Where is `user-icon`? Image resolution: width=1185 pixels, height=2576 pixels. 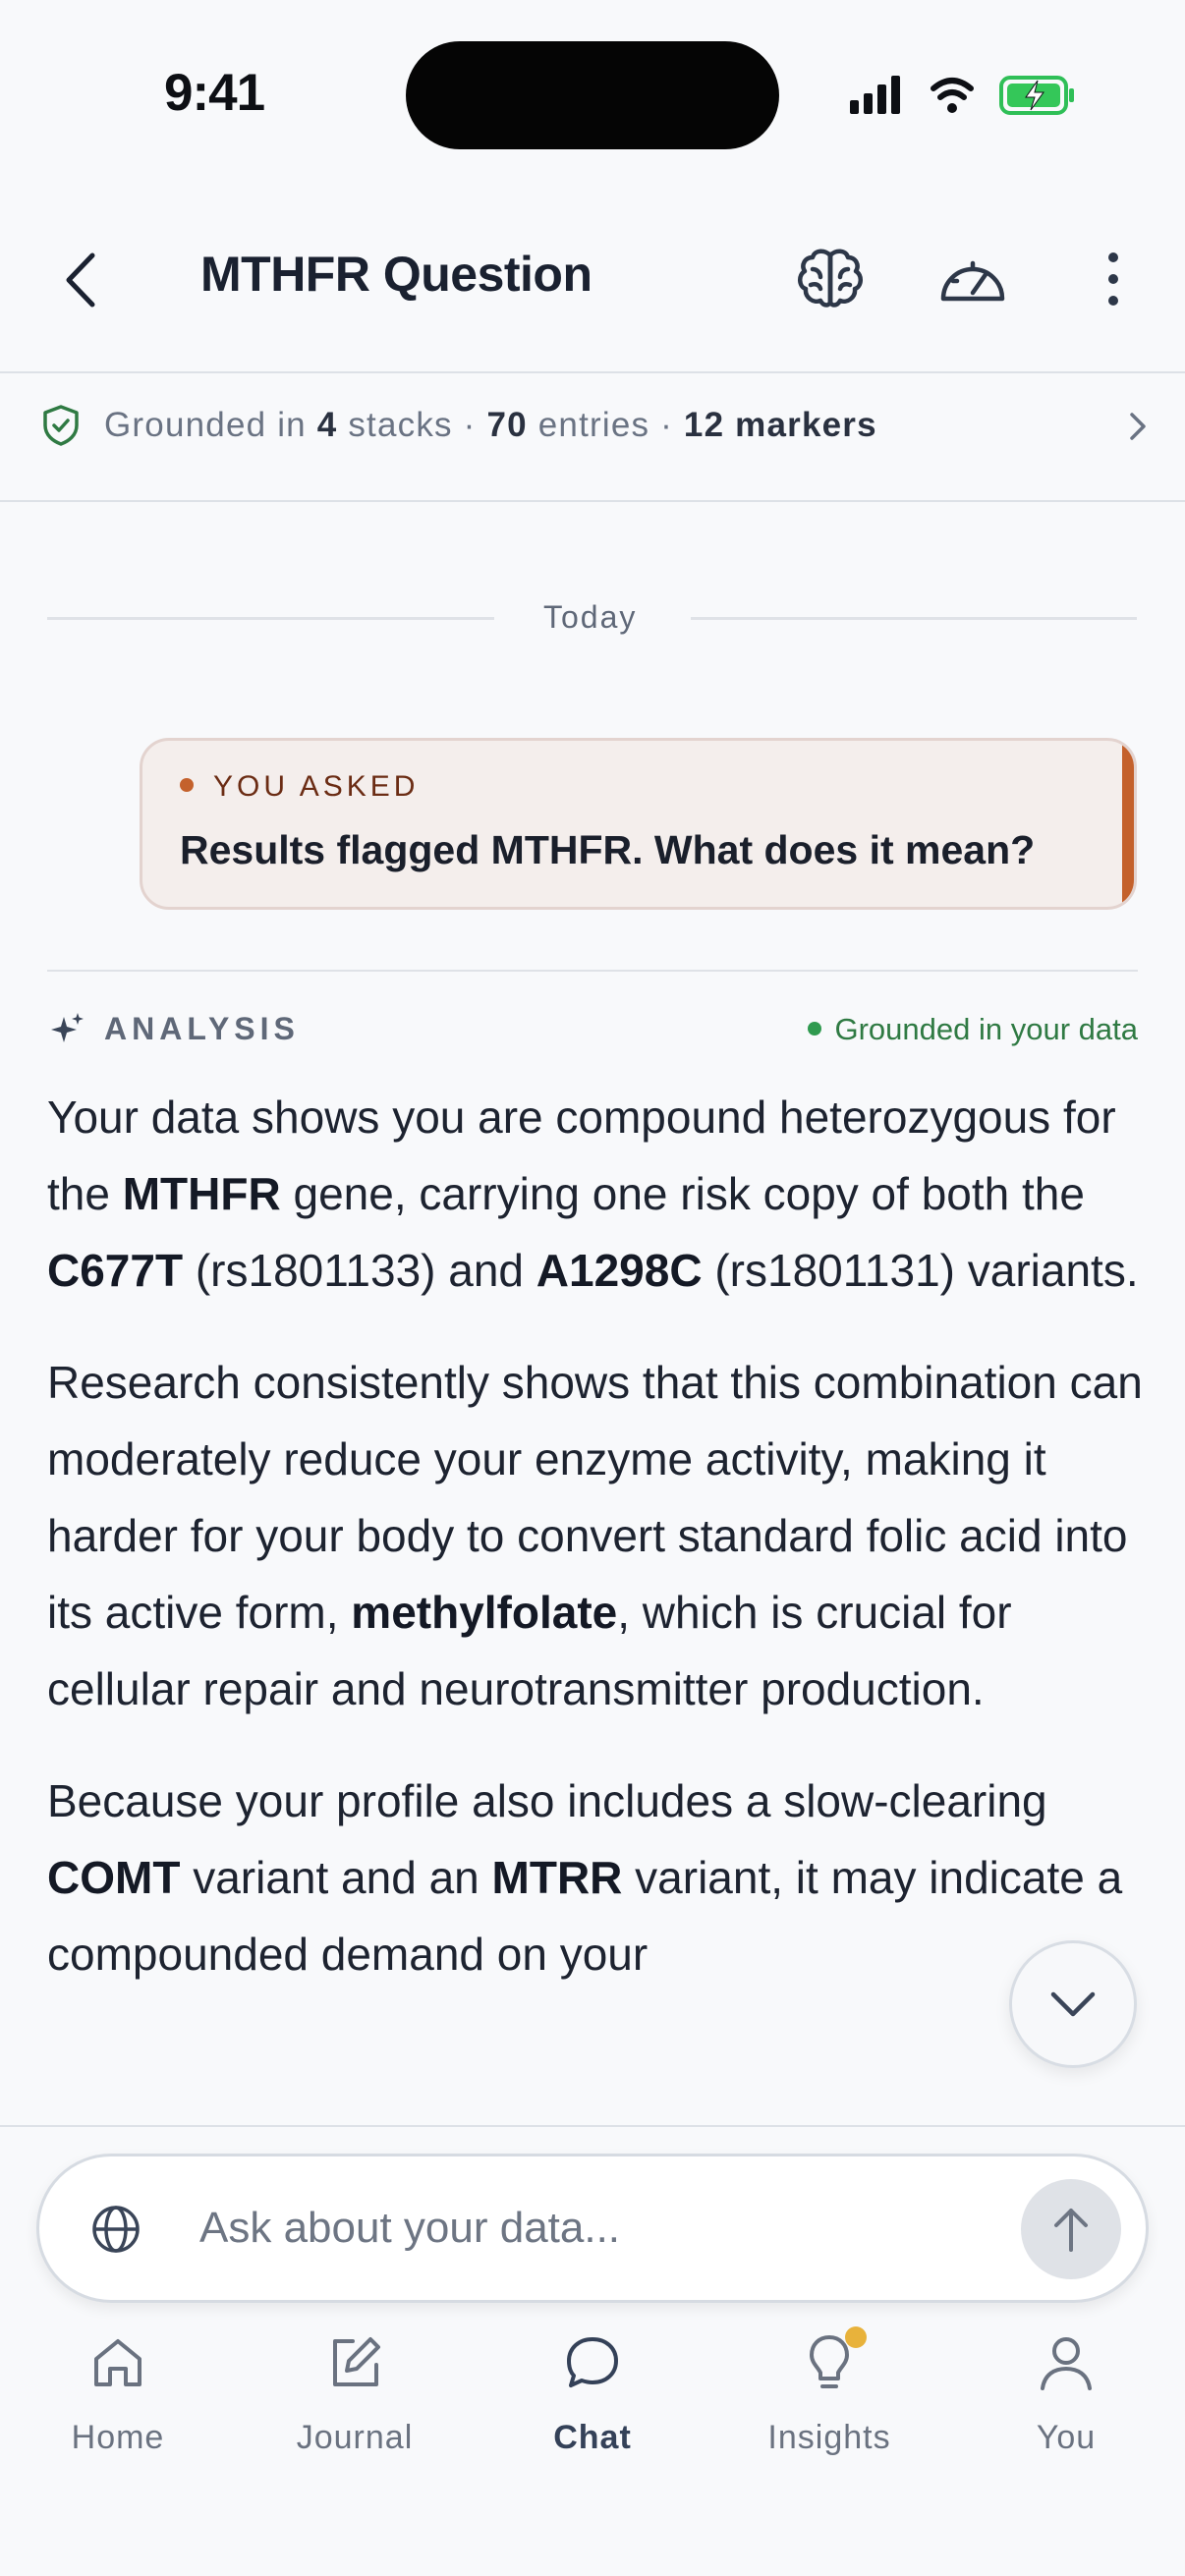
user-icon is located at coordinates (1067, 2363).